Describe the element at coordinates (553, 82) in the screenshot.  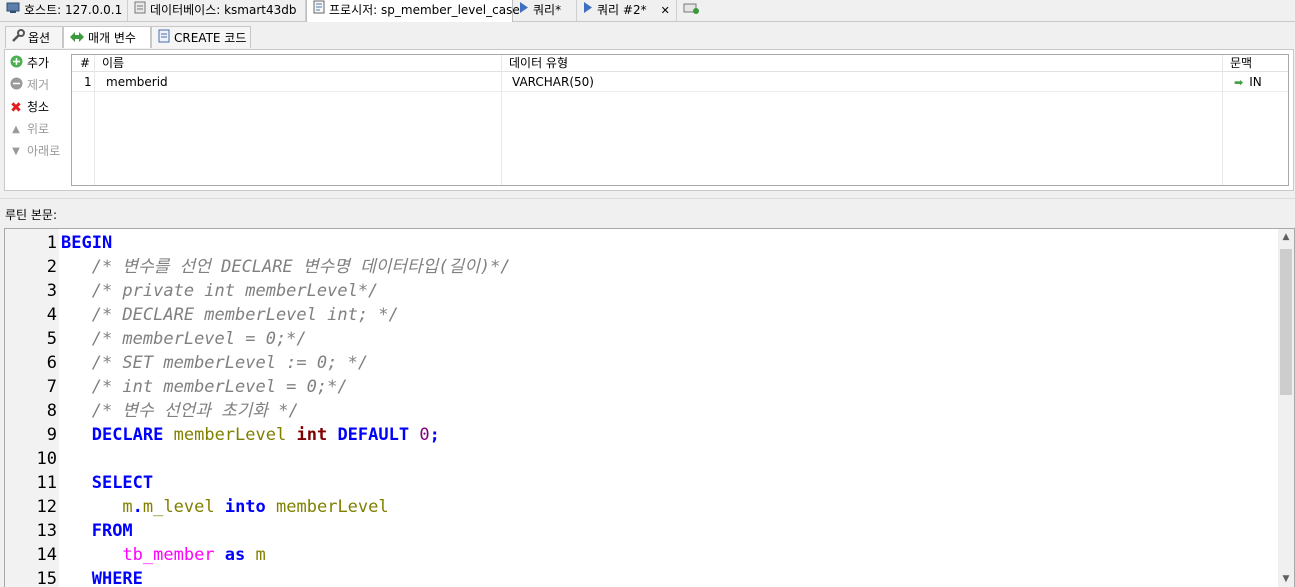
I see `param-type: VARCHAR(50)` at that location.